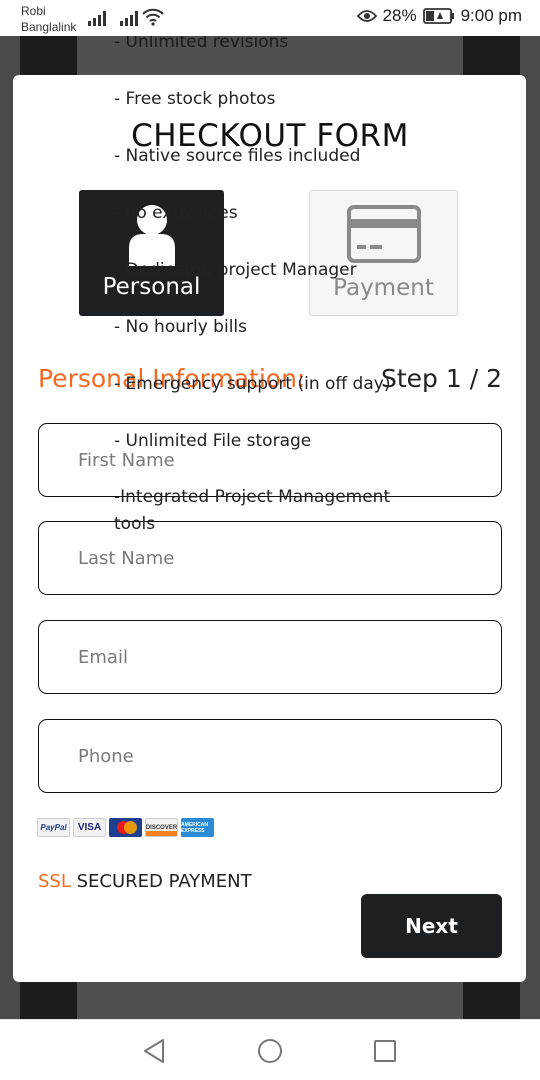  I want to click on paypal-logo: PayPal, so click(53, 827).